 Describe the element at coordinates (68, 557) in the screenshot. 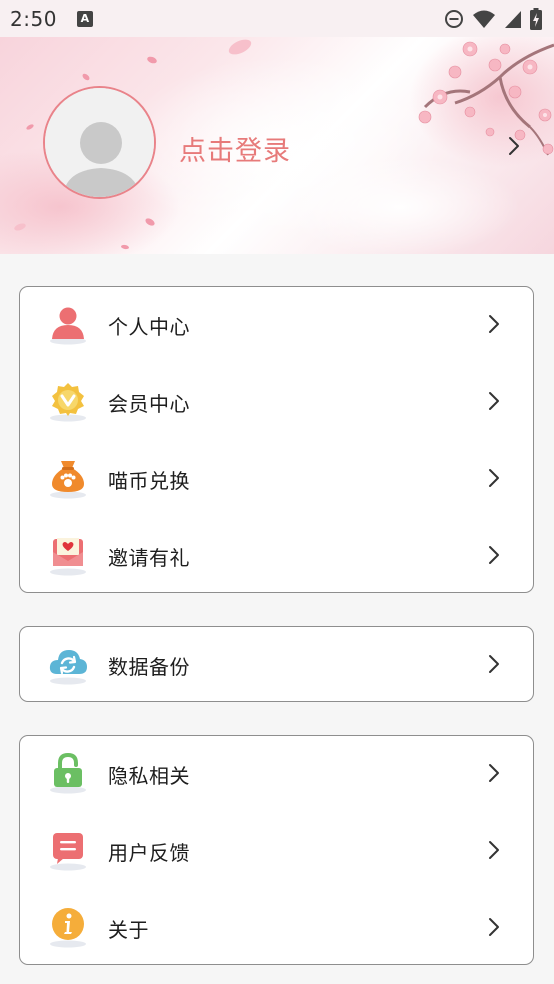

I see `invite-envelope-icon` at that location.